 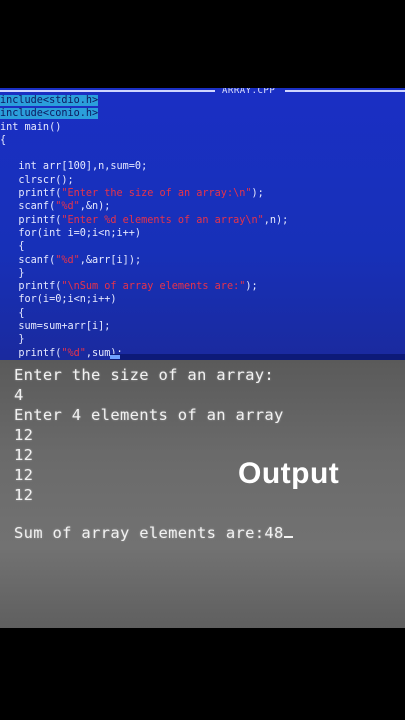 I want to click on code-text: ,n);, so click(x=276, y=220).